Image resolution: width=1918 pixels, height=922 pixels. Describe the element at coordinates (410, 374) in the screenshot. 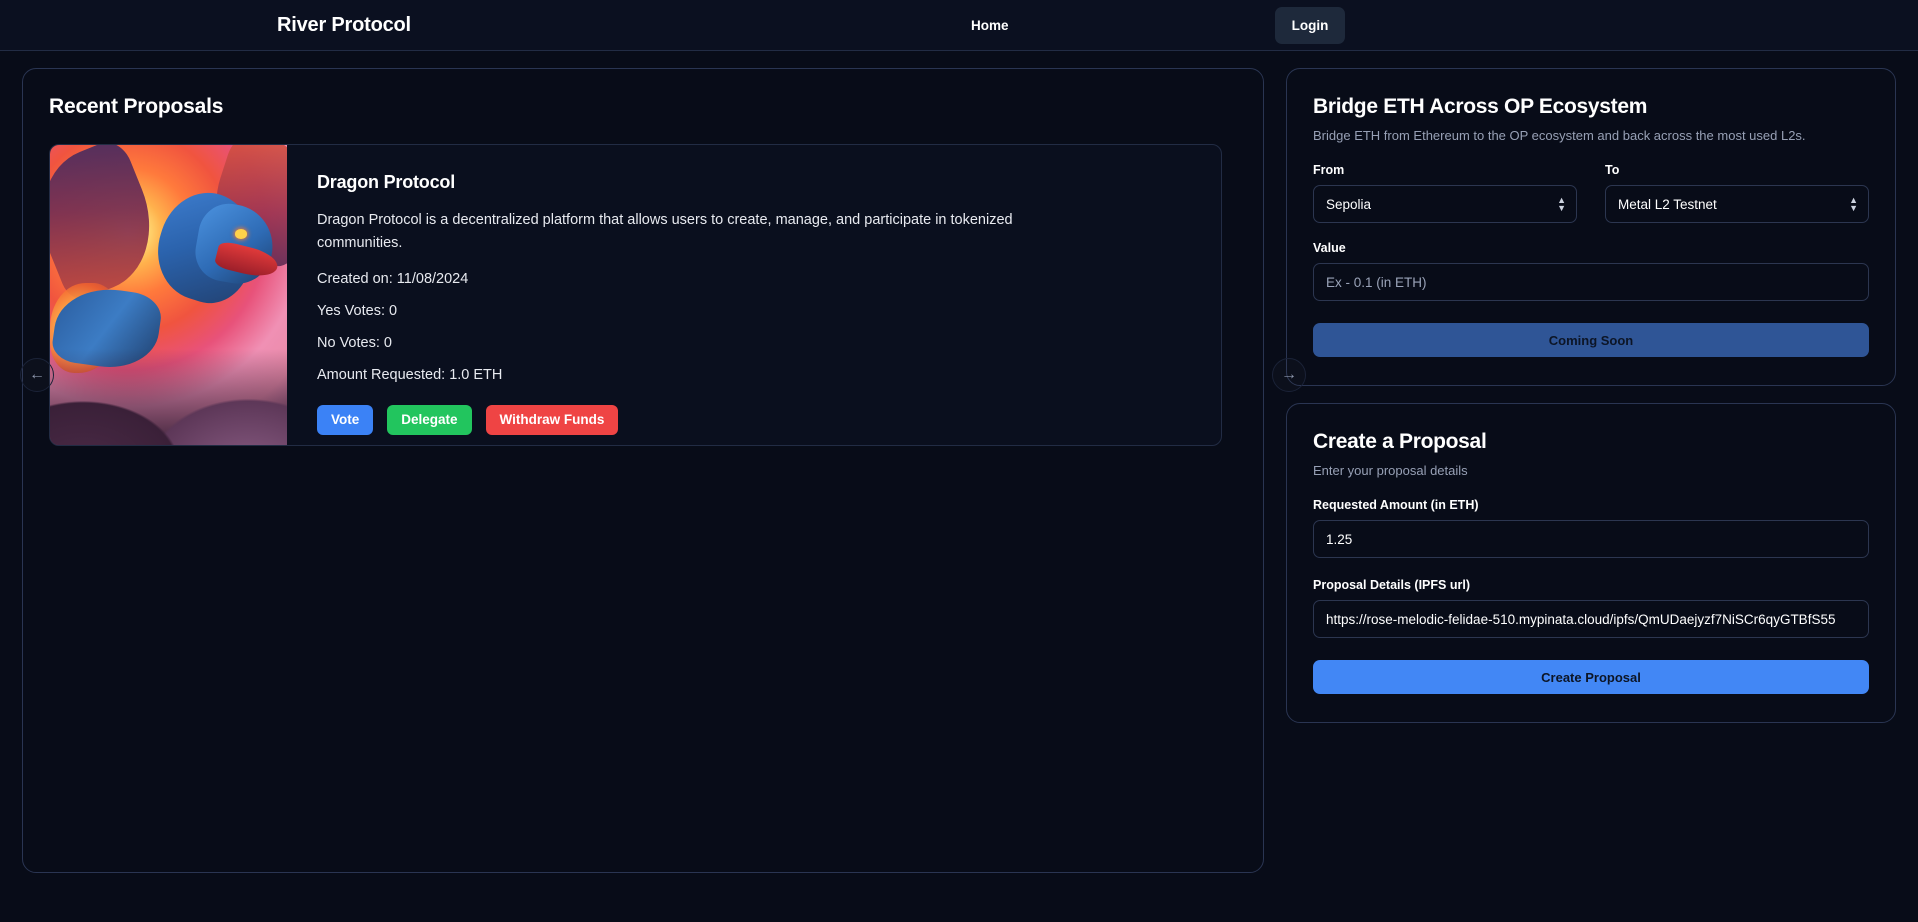

I see `proposal-amount-requested: Amount Requested: 1.0 ETH` at that location.